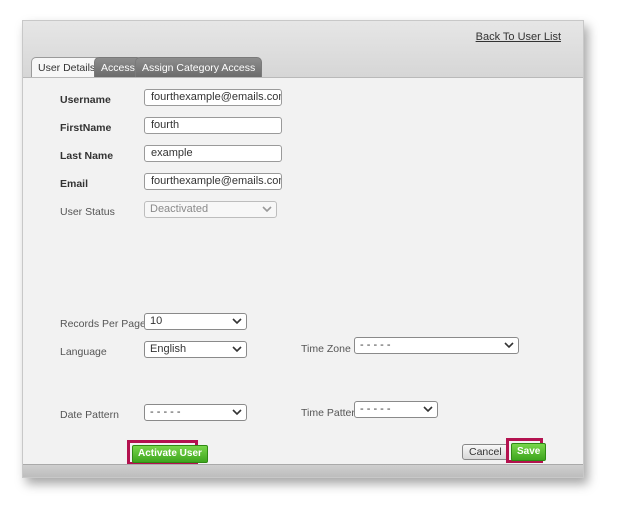  Describe the element at coordinates (375, 345) in the screenshot. I see `time-zone-value: - - - - -` at that location.